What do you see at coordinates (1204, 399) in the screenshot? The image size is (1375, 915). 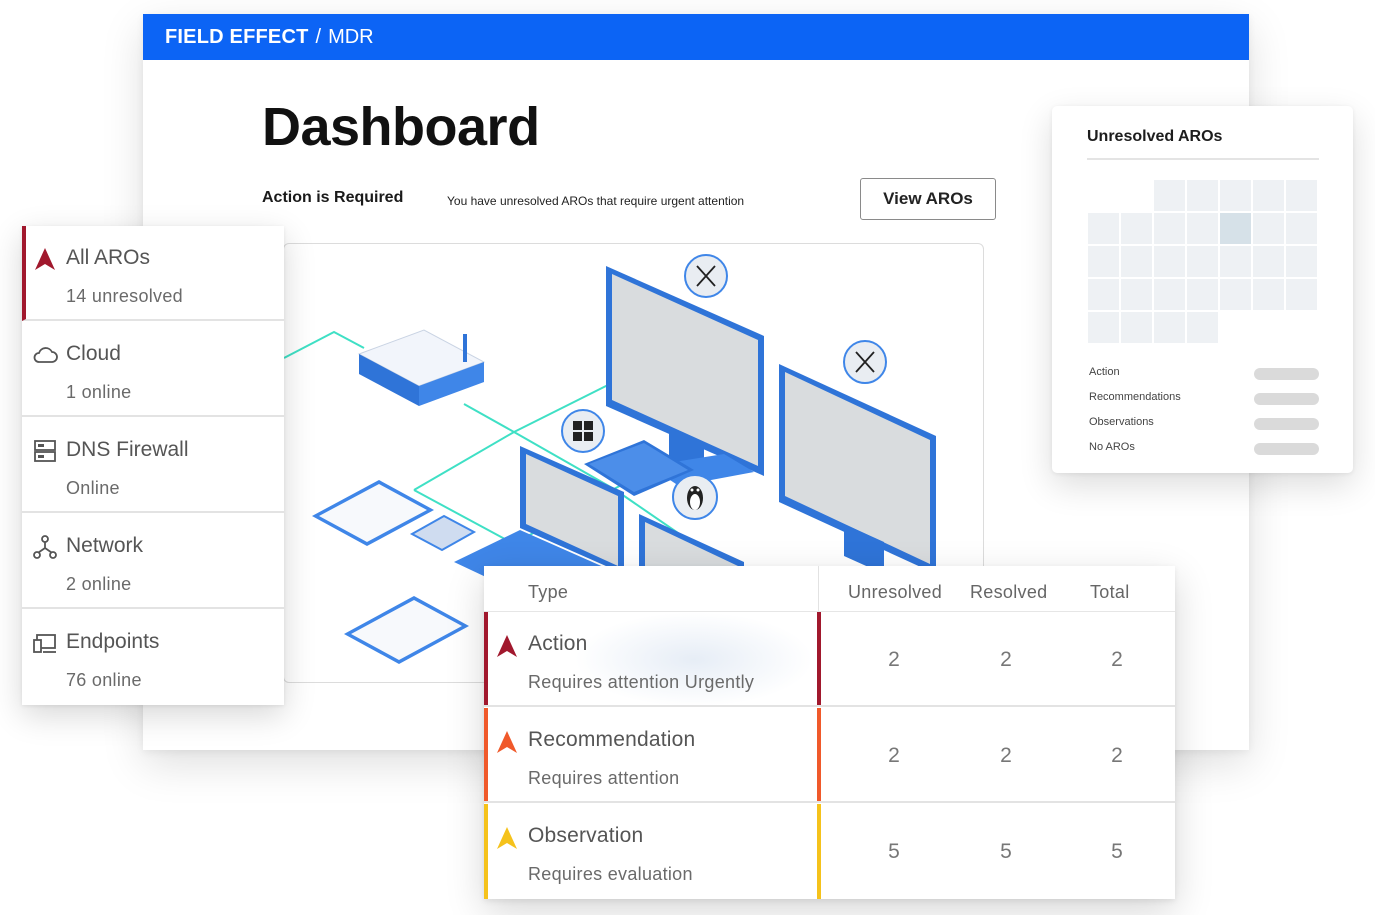 I see `legend-item-recommendations: Recommendations` at bounding box center [1204, 399].